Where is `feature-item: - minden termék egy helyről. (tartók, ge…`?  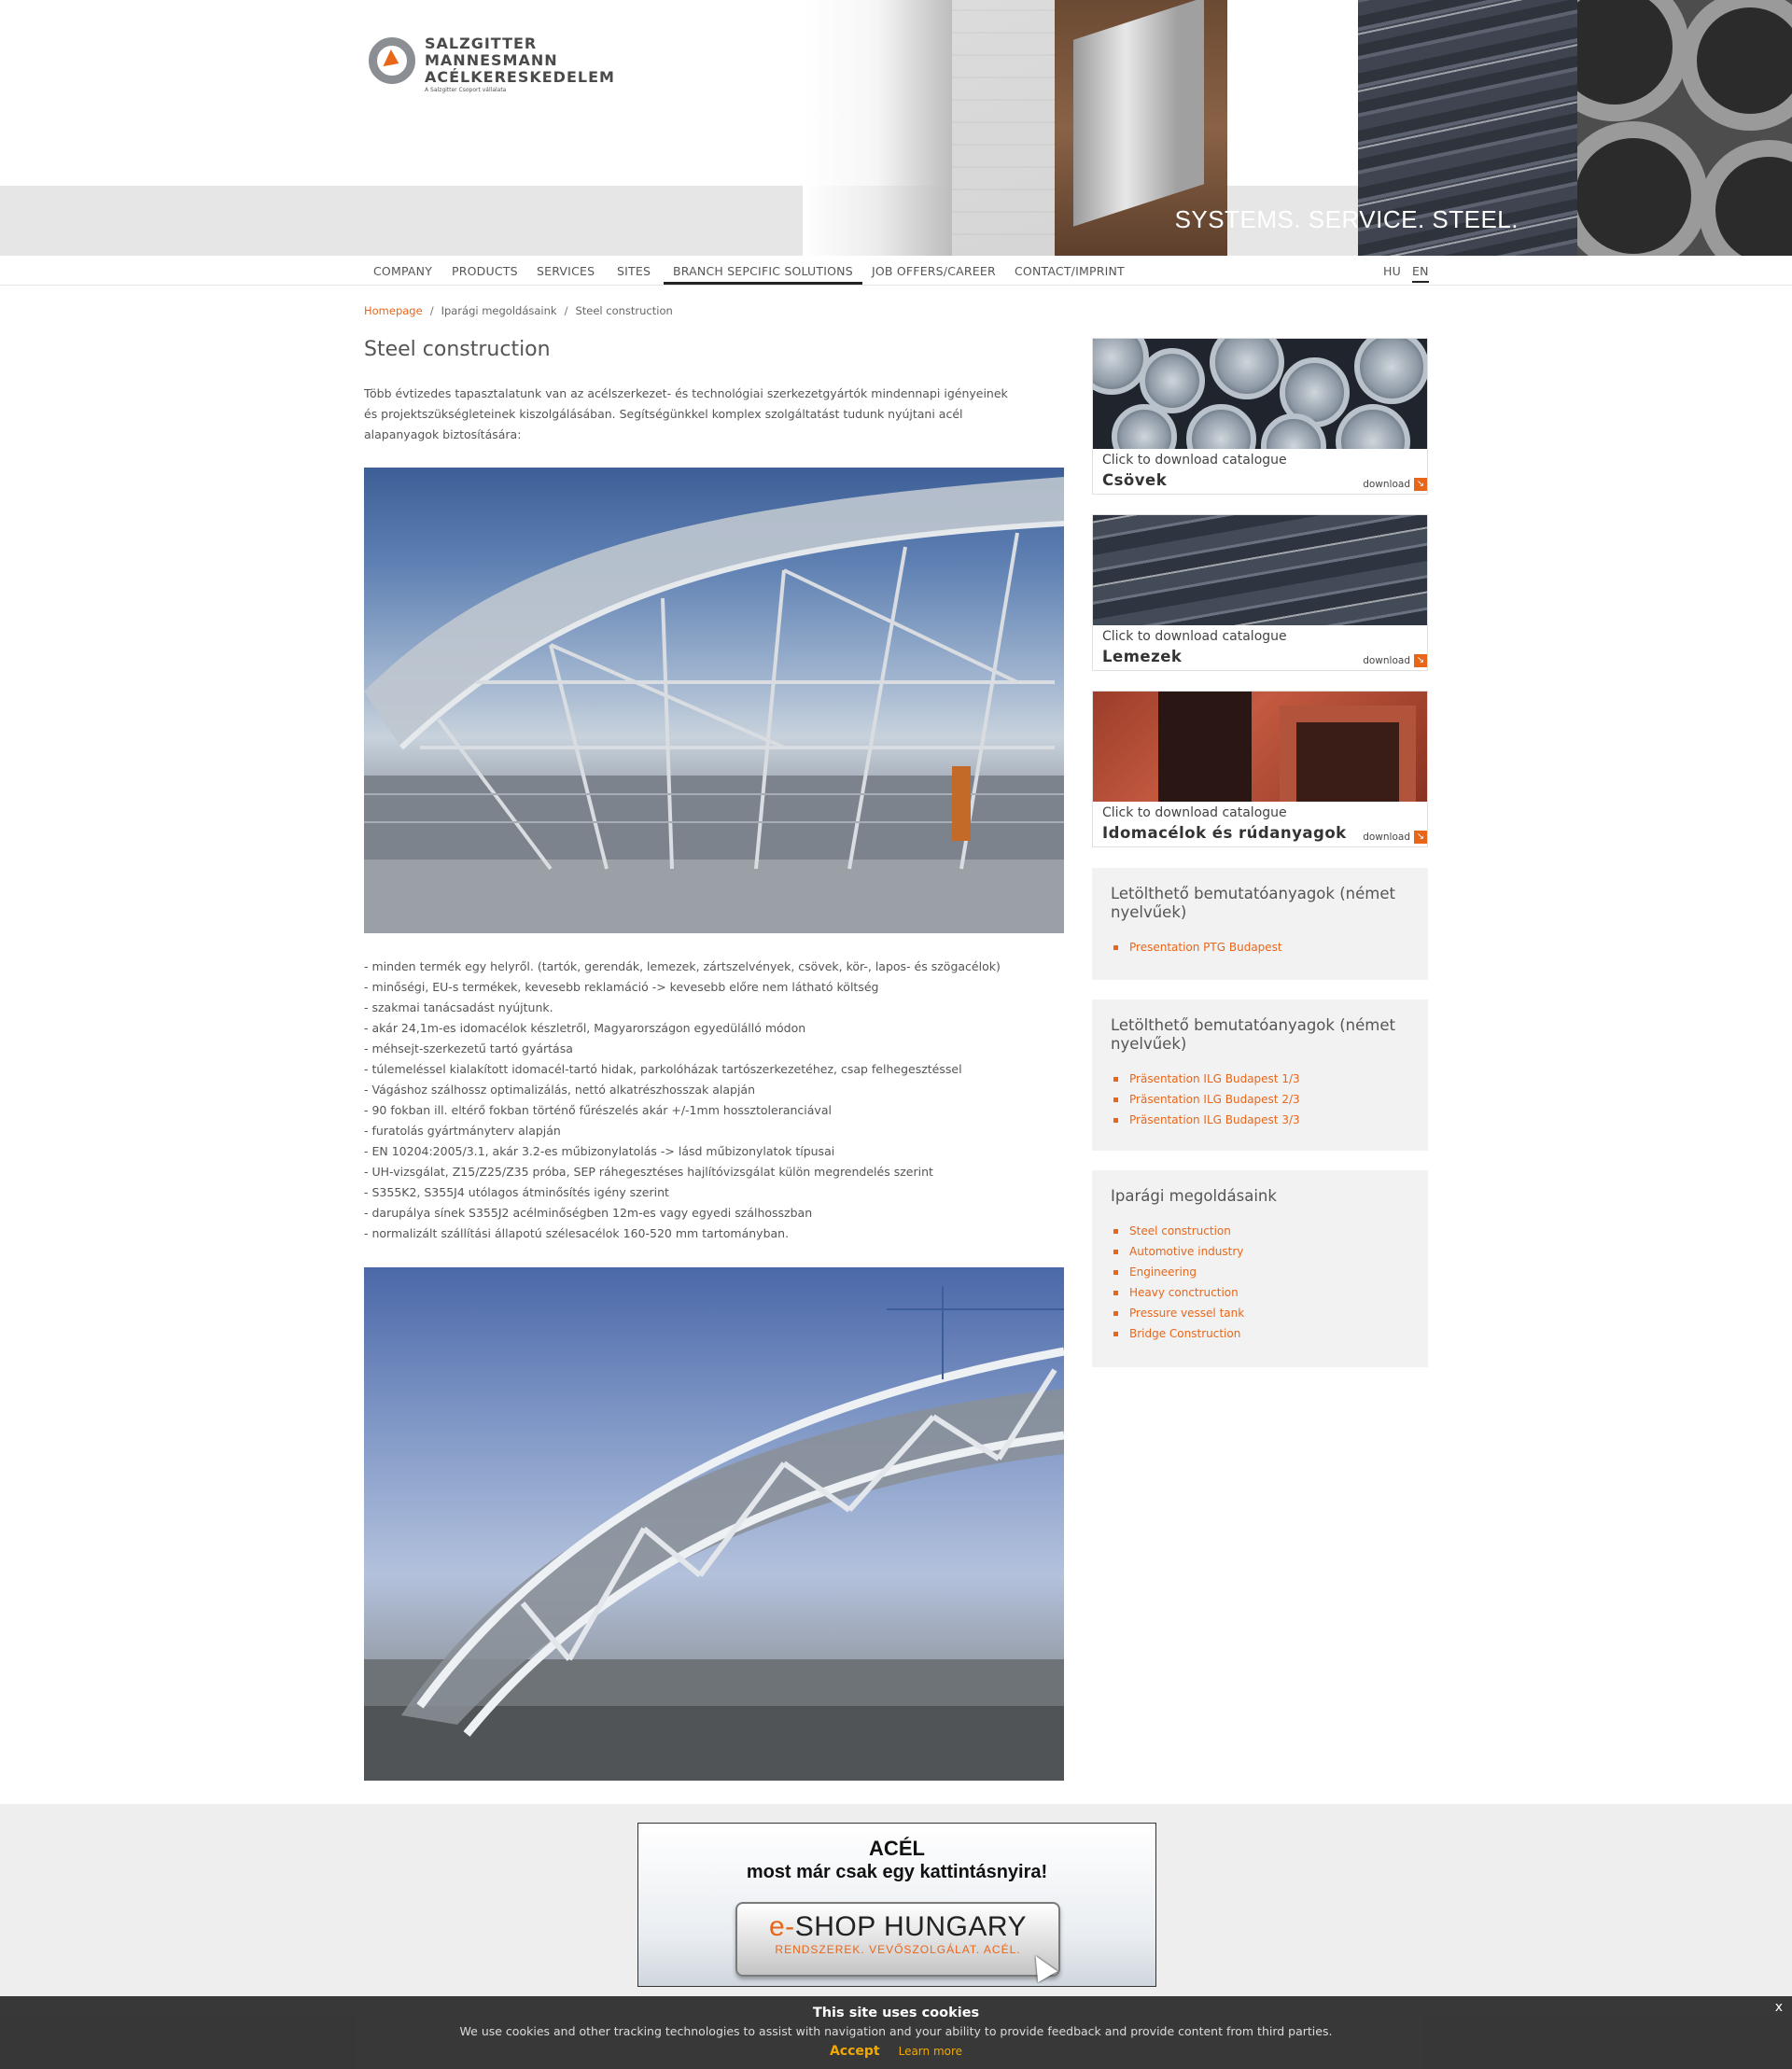 feature-item: - minden termék egy helyről. (tartók, ge… is located at coordinates (682, 966).